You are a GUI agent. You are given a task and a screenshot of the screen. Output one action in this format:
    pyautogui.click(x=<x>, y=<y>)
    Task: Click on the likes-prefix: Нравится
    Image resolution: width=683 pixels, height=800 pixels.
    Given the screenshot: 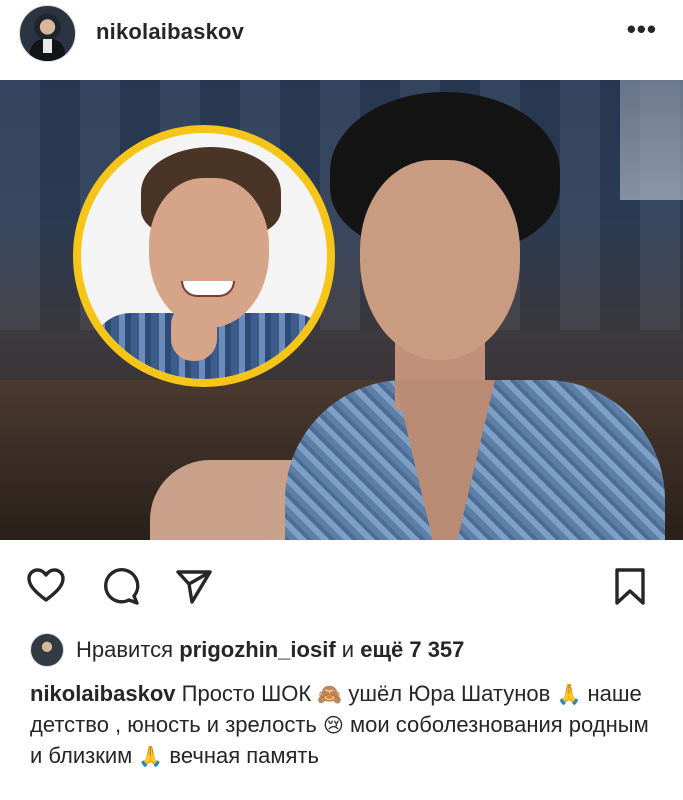 What is the action you would take?
    pyautogui.click(x=125, y=649)
    